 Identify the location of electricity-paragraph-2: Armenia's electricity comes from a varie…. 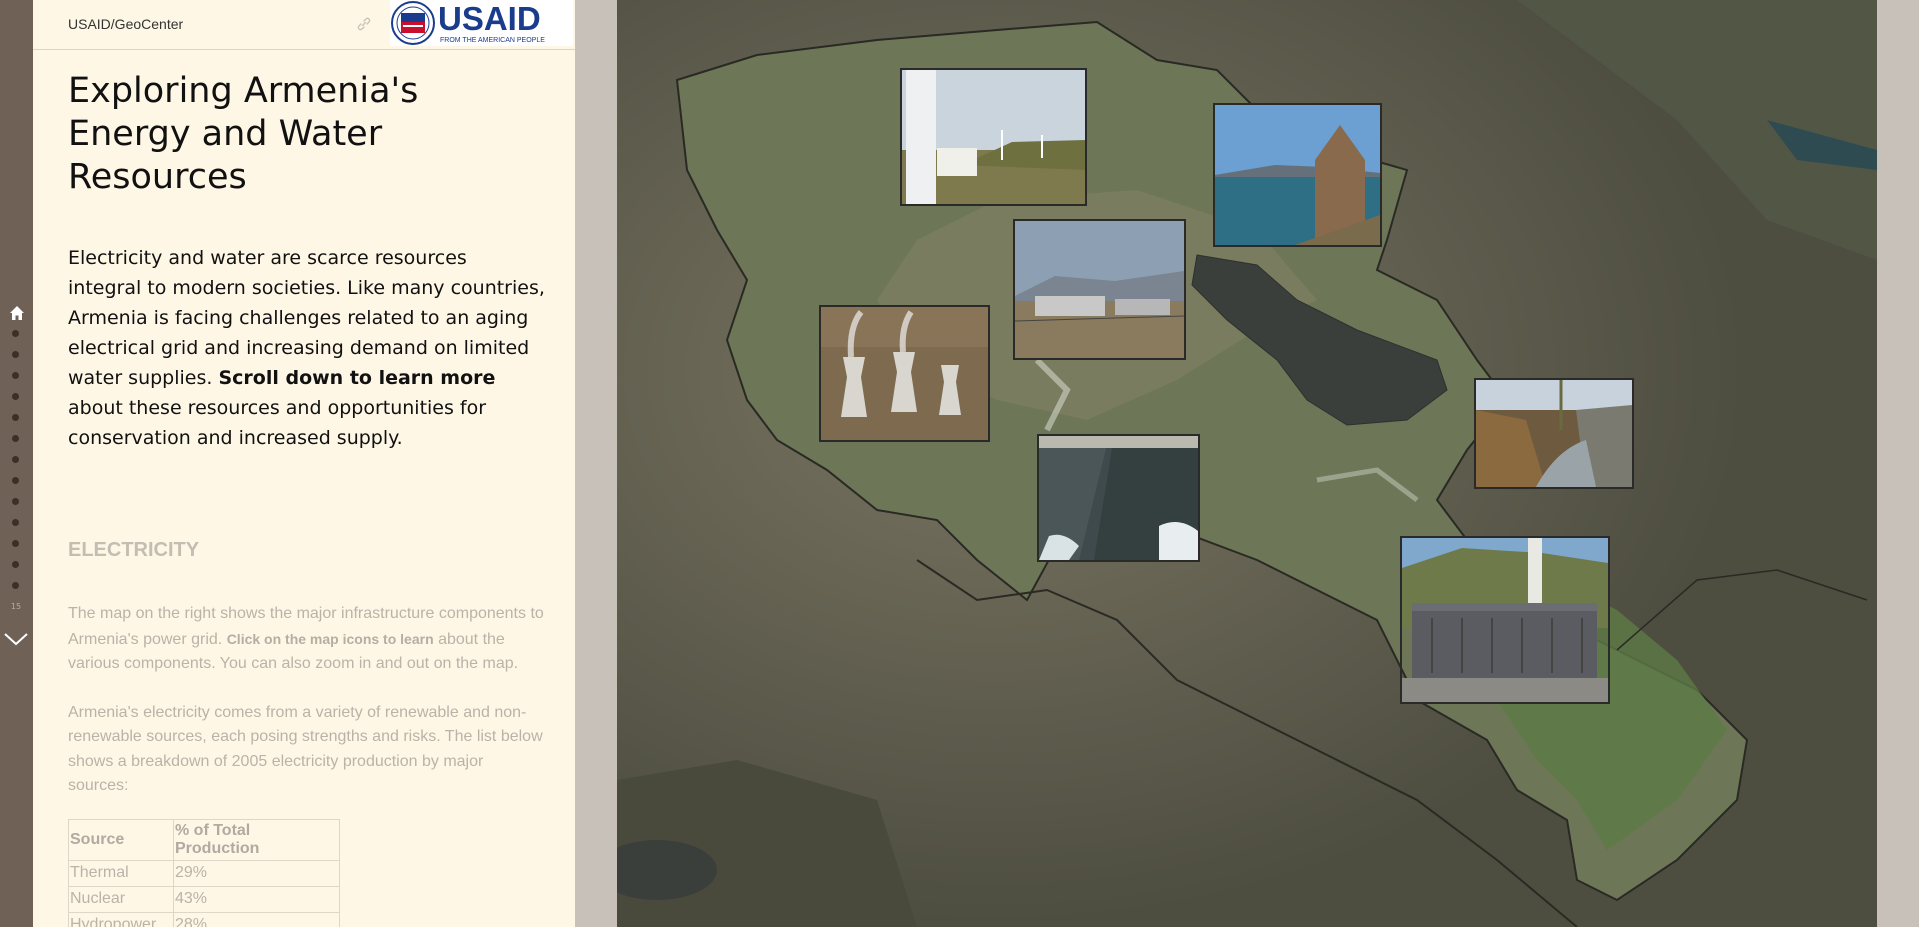
(305, 749).